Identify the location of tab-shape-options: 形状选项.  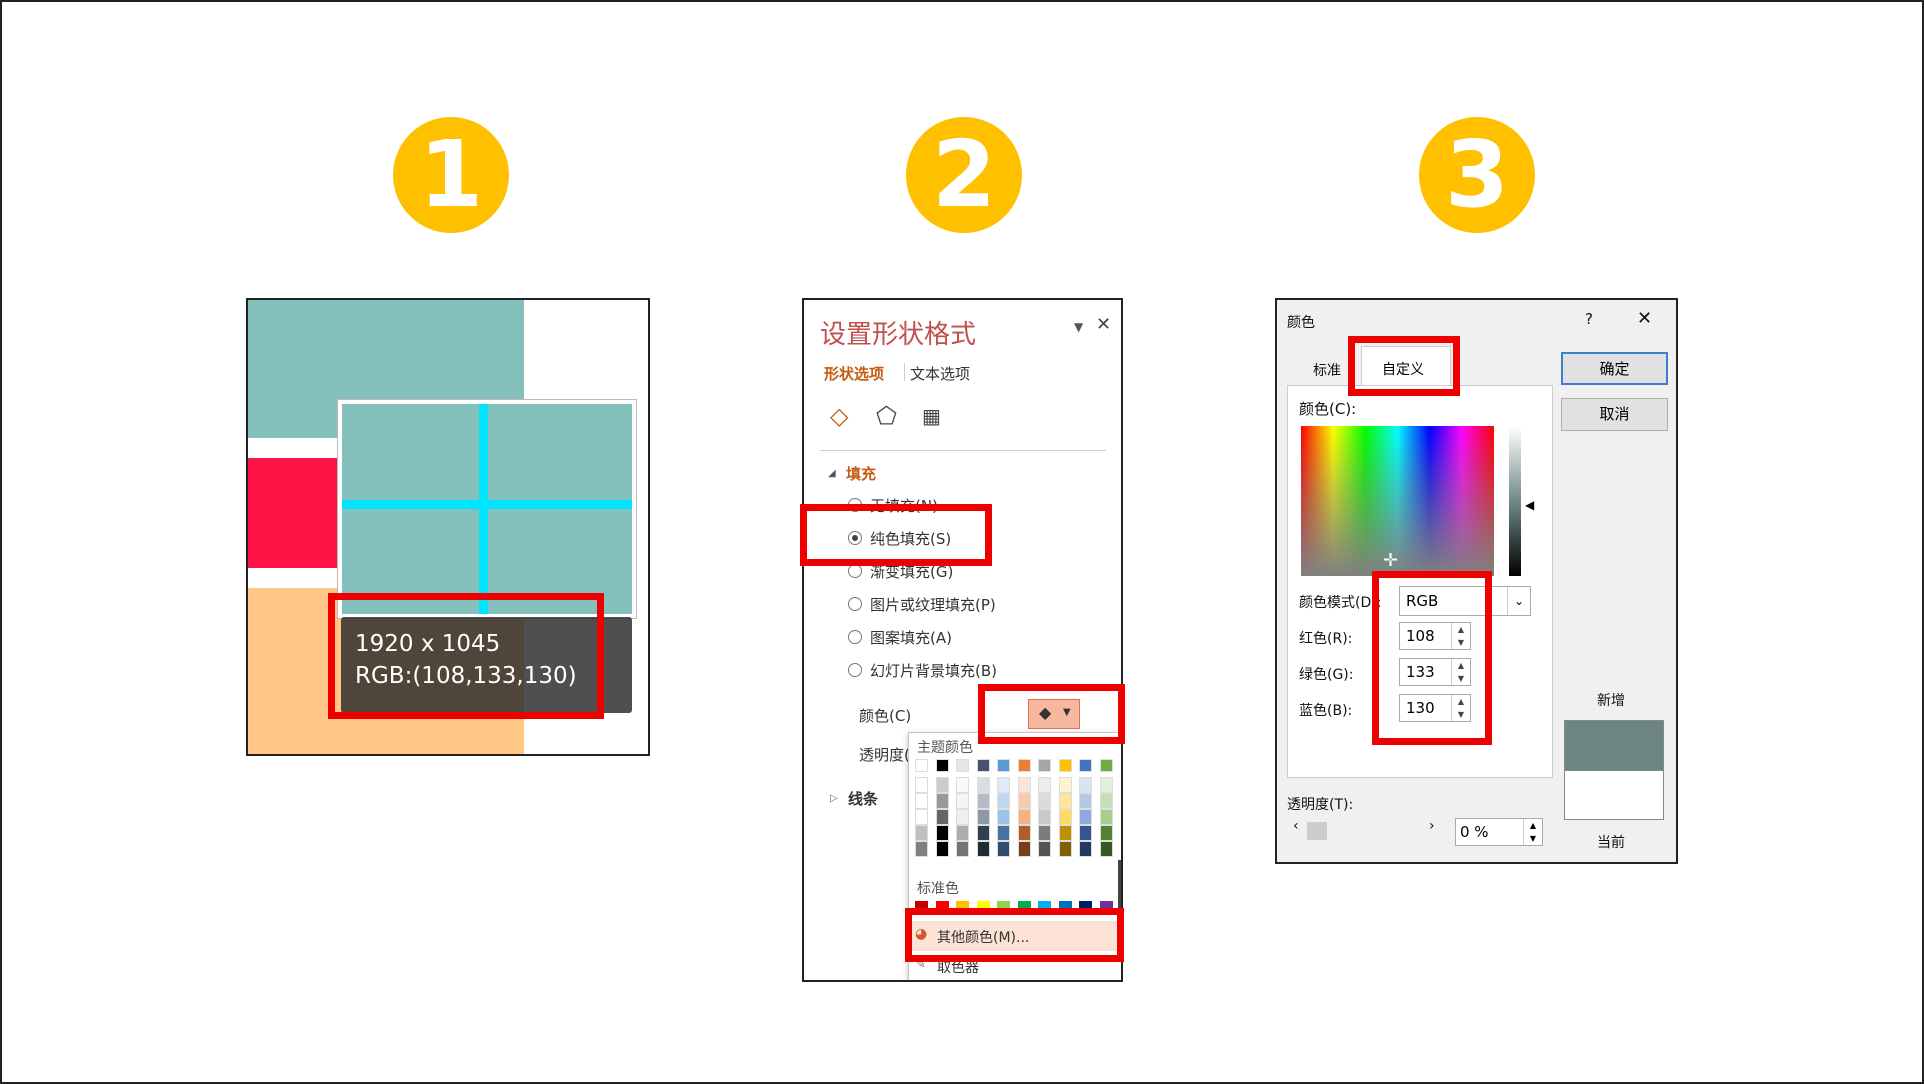
(854, 373).